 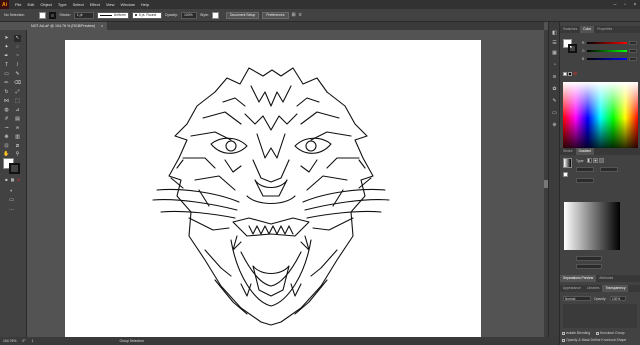 What do you see at coordinates (6, 110) in the screenshot?
I see `shape-builder-icon: ◍` at bounding box center [6, 110].